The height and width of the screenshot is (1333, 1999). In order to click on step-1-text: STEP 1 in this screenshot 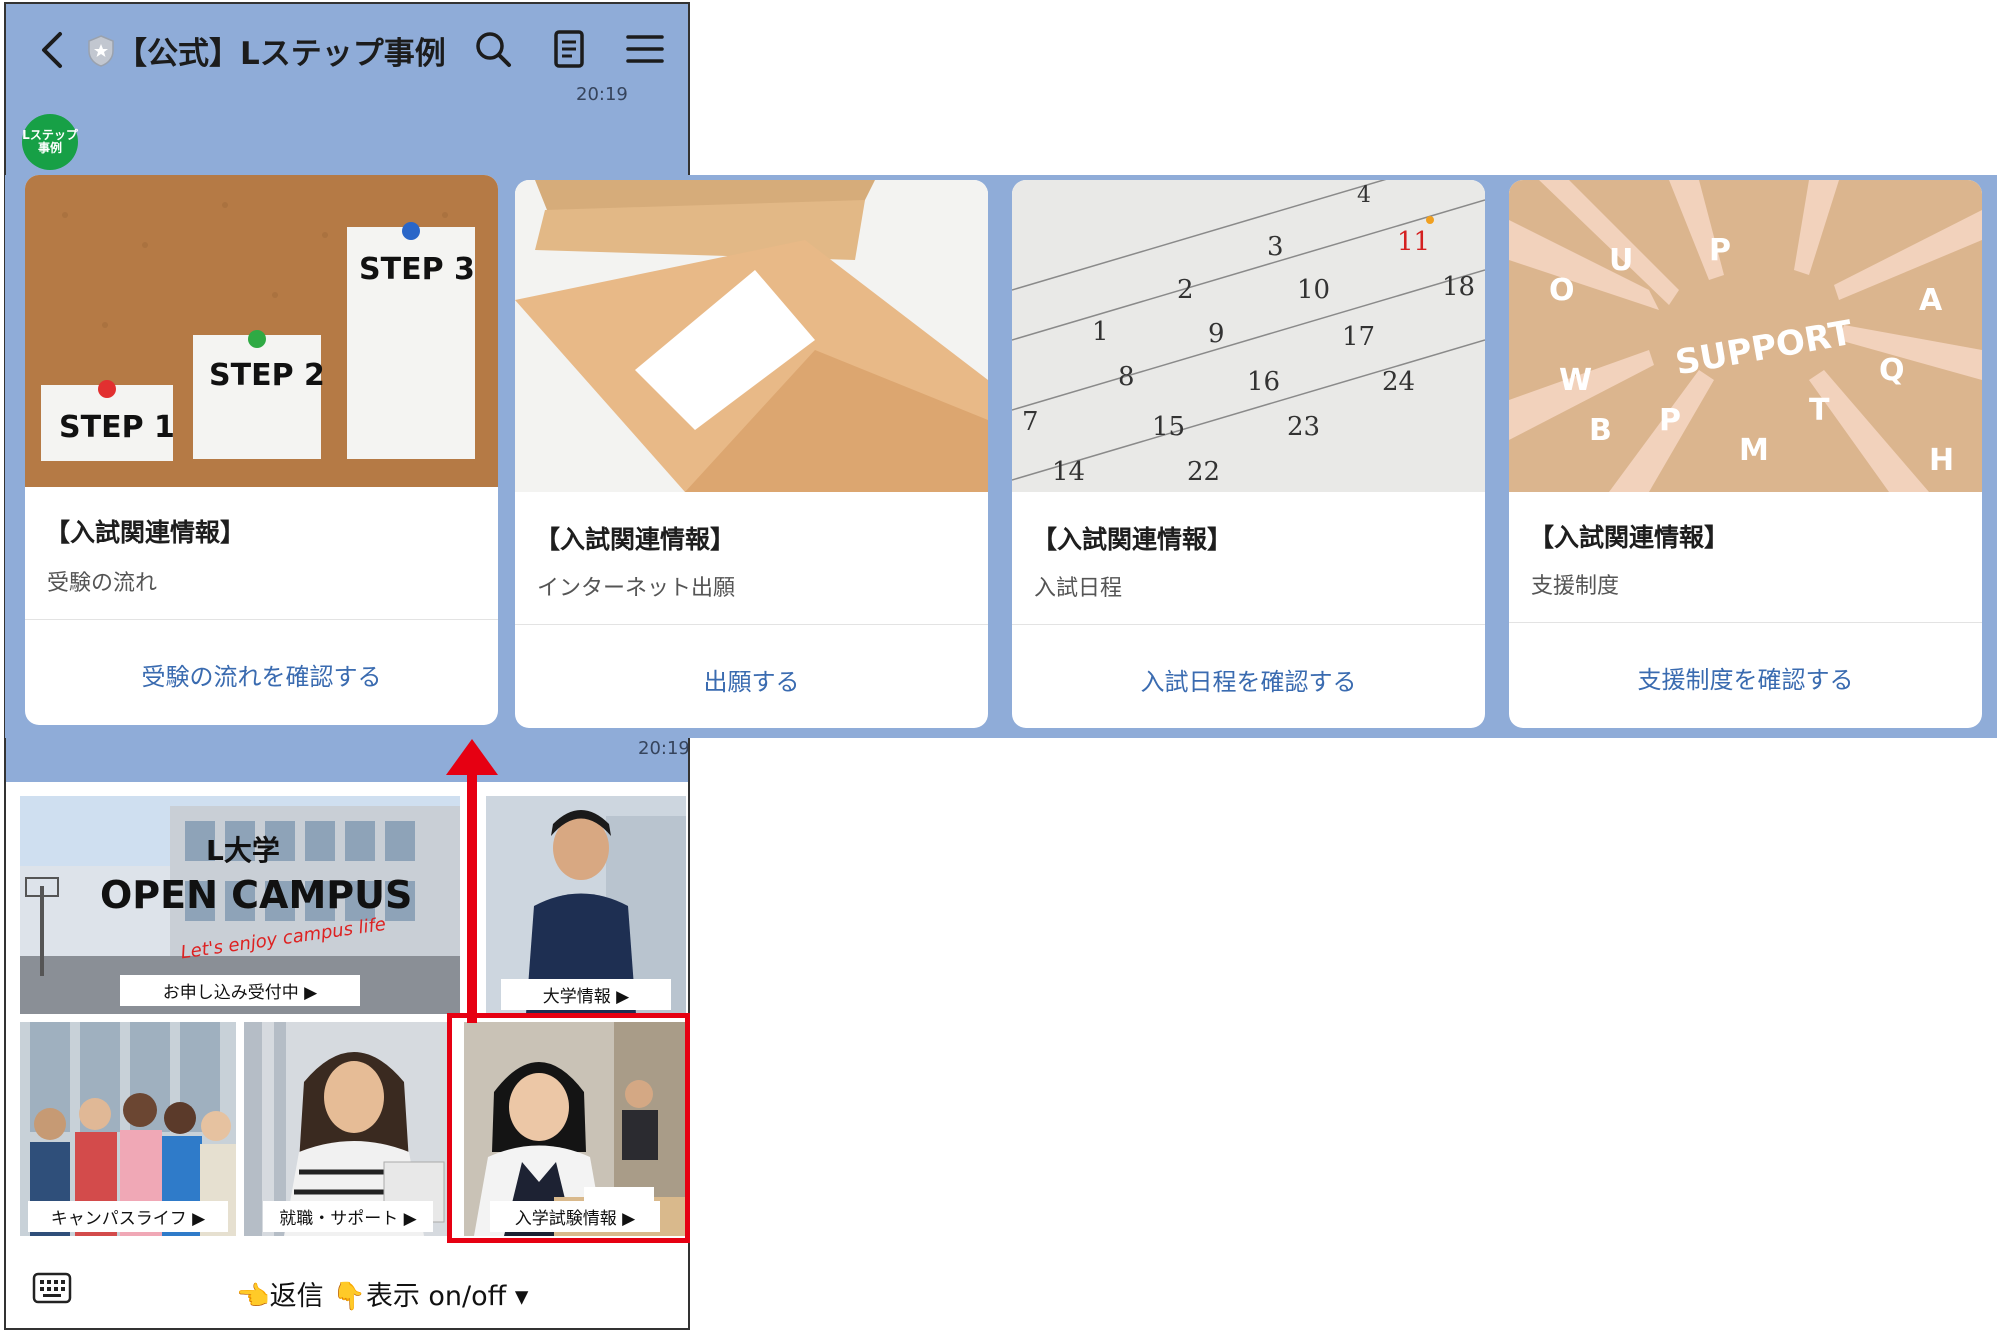, I will do `click(117, 427)`.